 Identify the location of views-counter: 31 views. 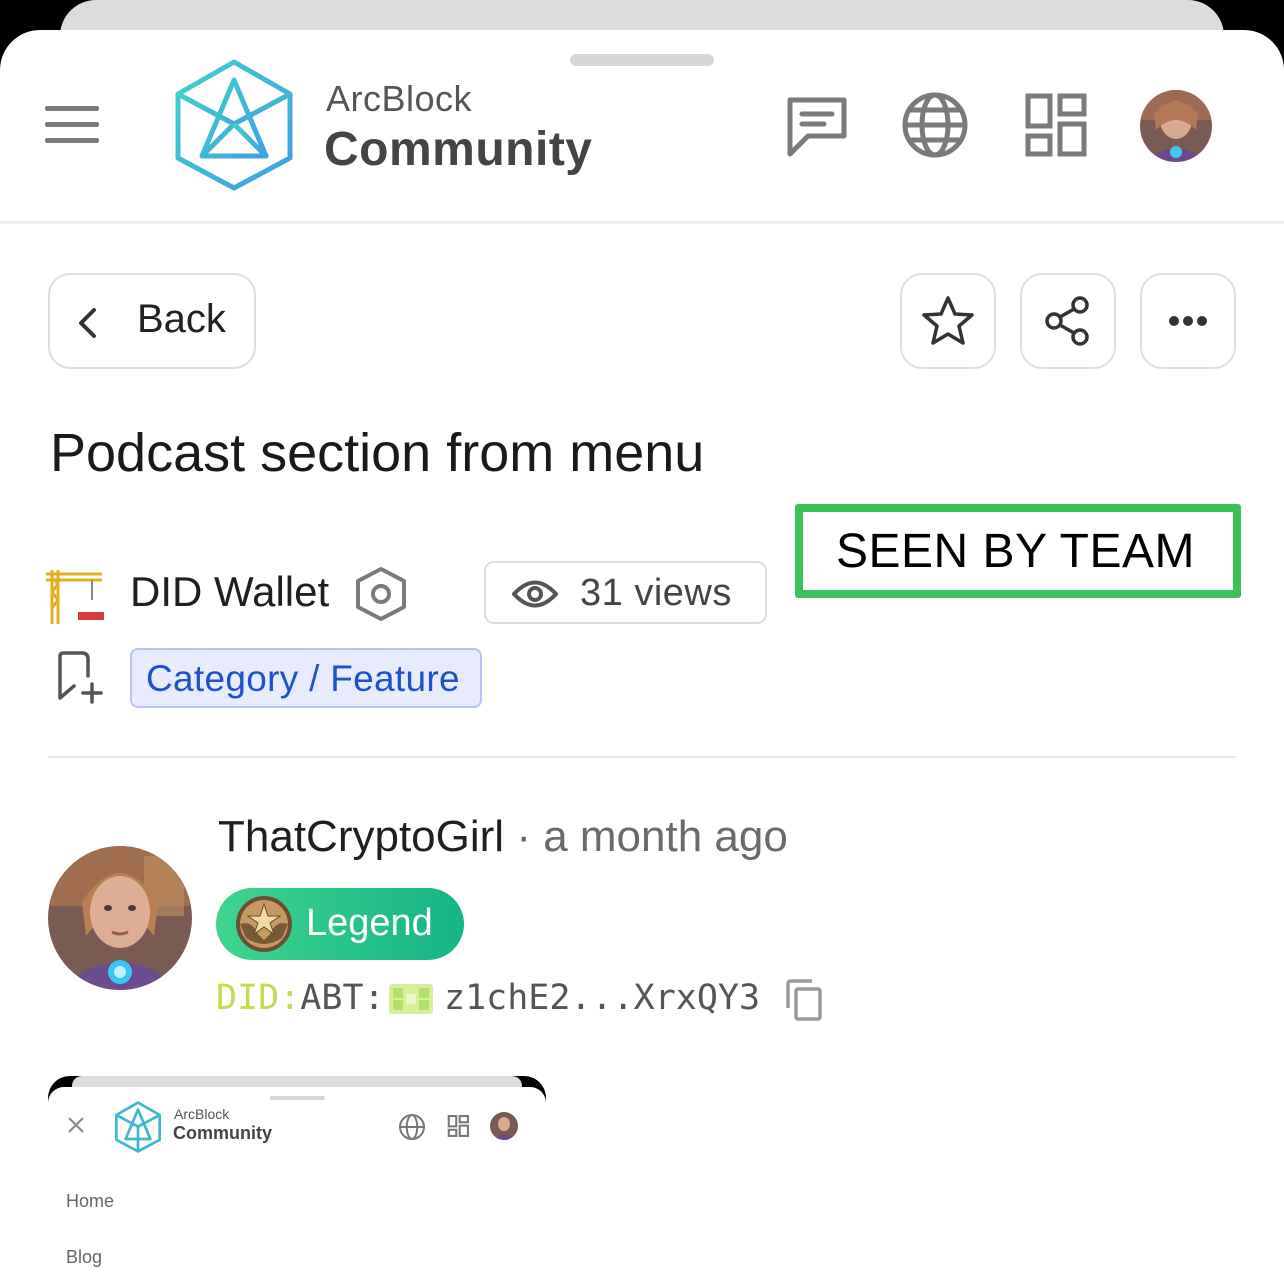
(625, 592).